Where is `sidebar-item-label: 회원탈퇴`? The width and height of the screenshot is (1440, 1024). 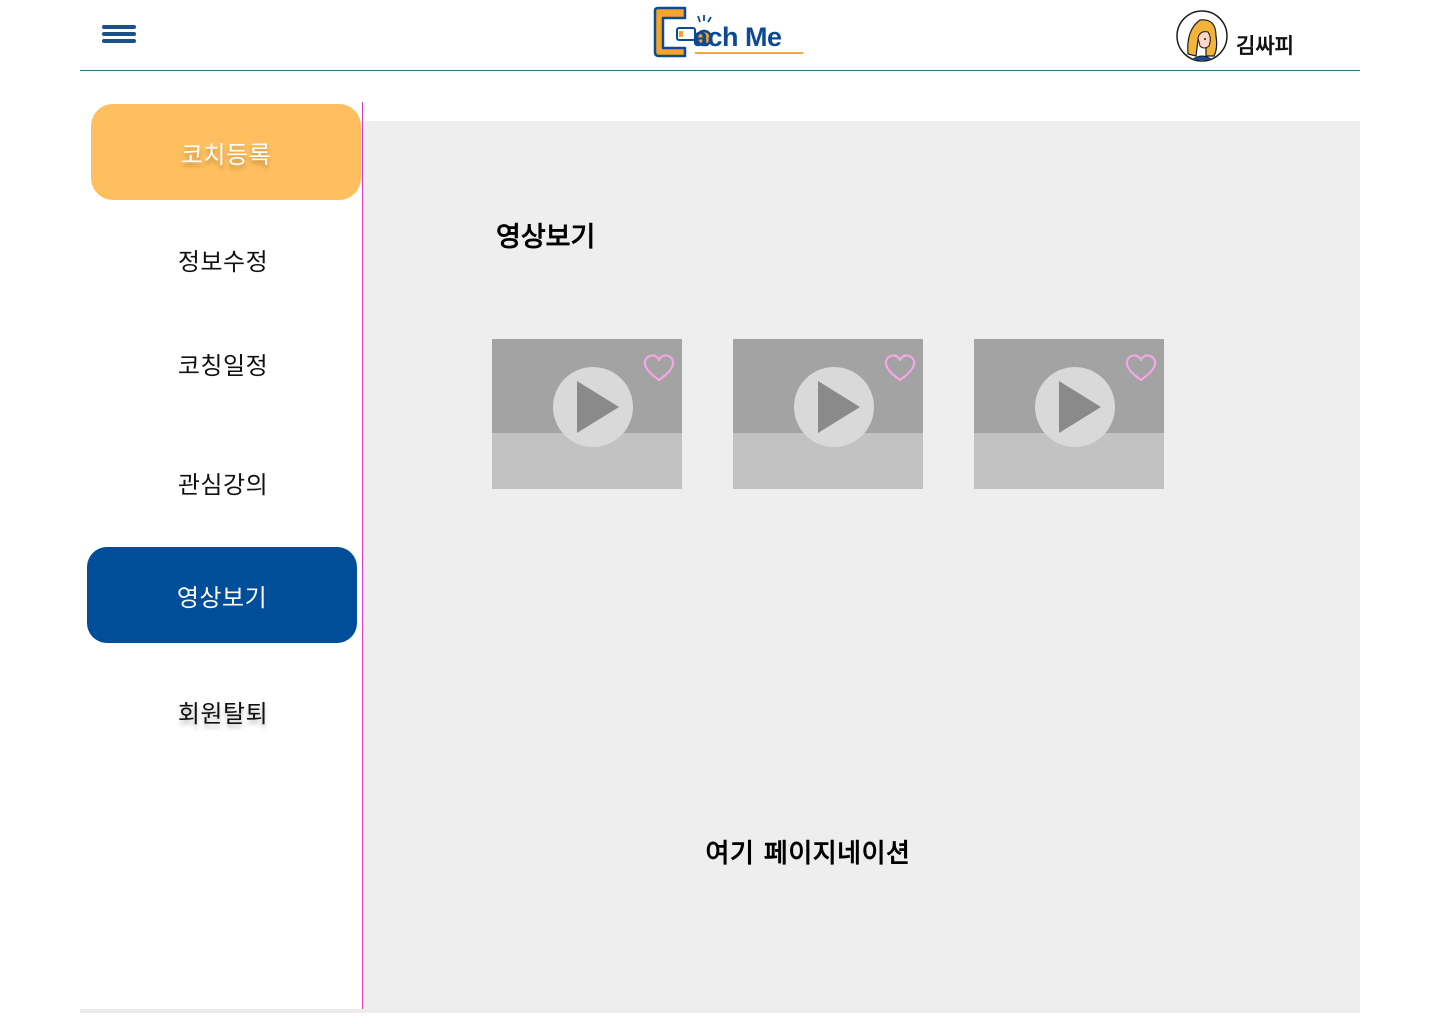
sidebar-item-label: 회원탈퇴 is located at coordinates (223, 713).